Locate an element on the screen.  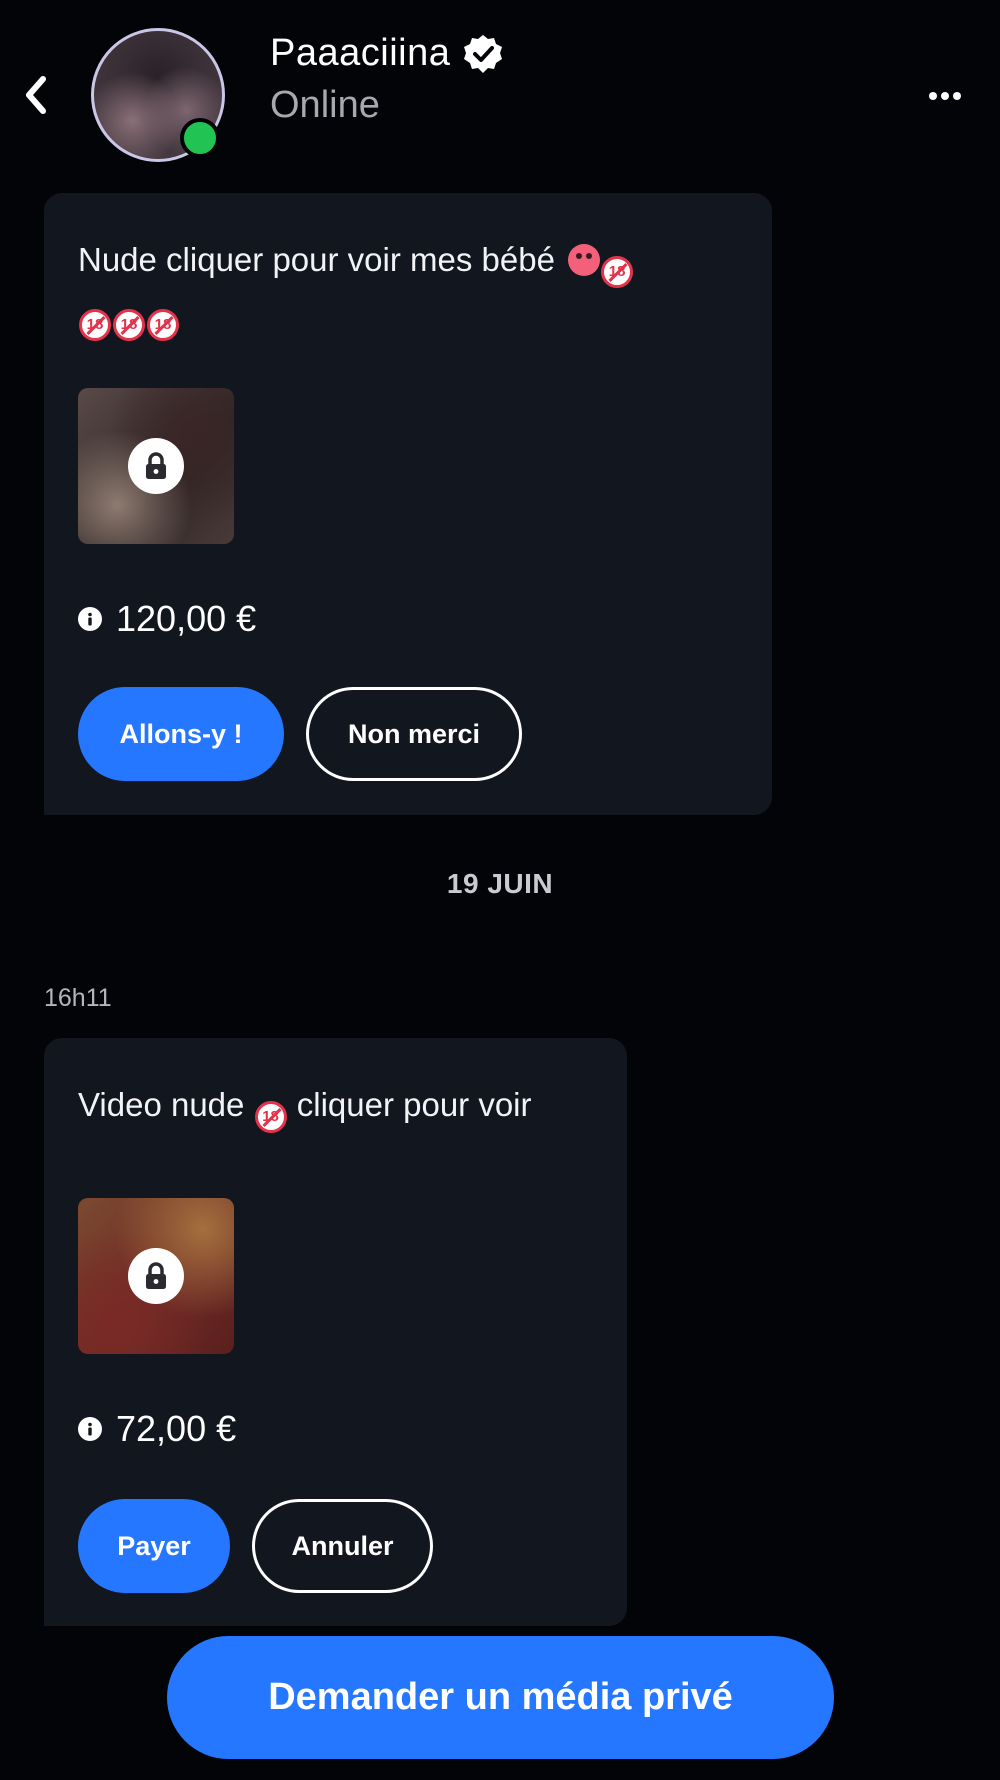
price-row: 72,00 € is located at coordinates (157, 1429).